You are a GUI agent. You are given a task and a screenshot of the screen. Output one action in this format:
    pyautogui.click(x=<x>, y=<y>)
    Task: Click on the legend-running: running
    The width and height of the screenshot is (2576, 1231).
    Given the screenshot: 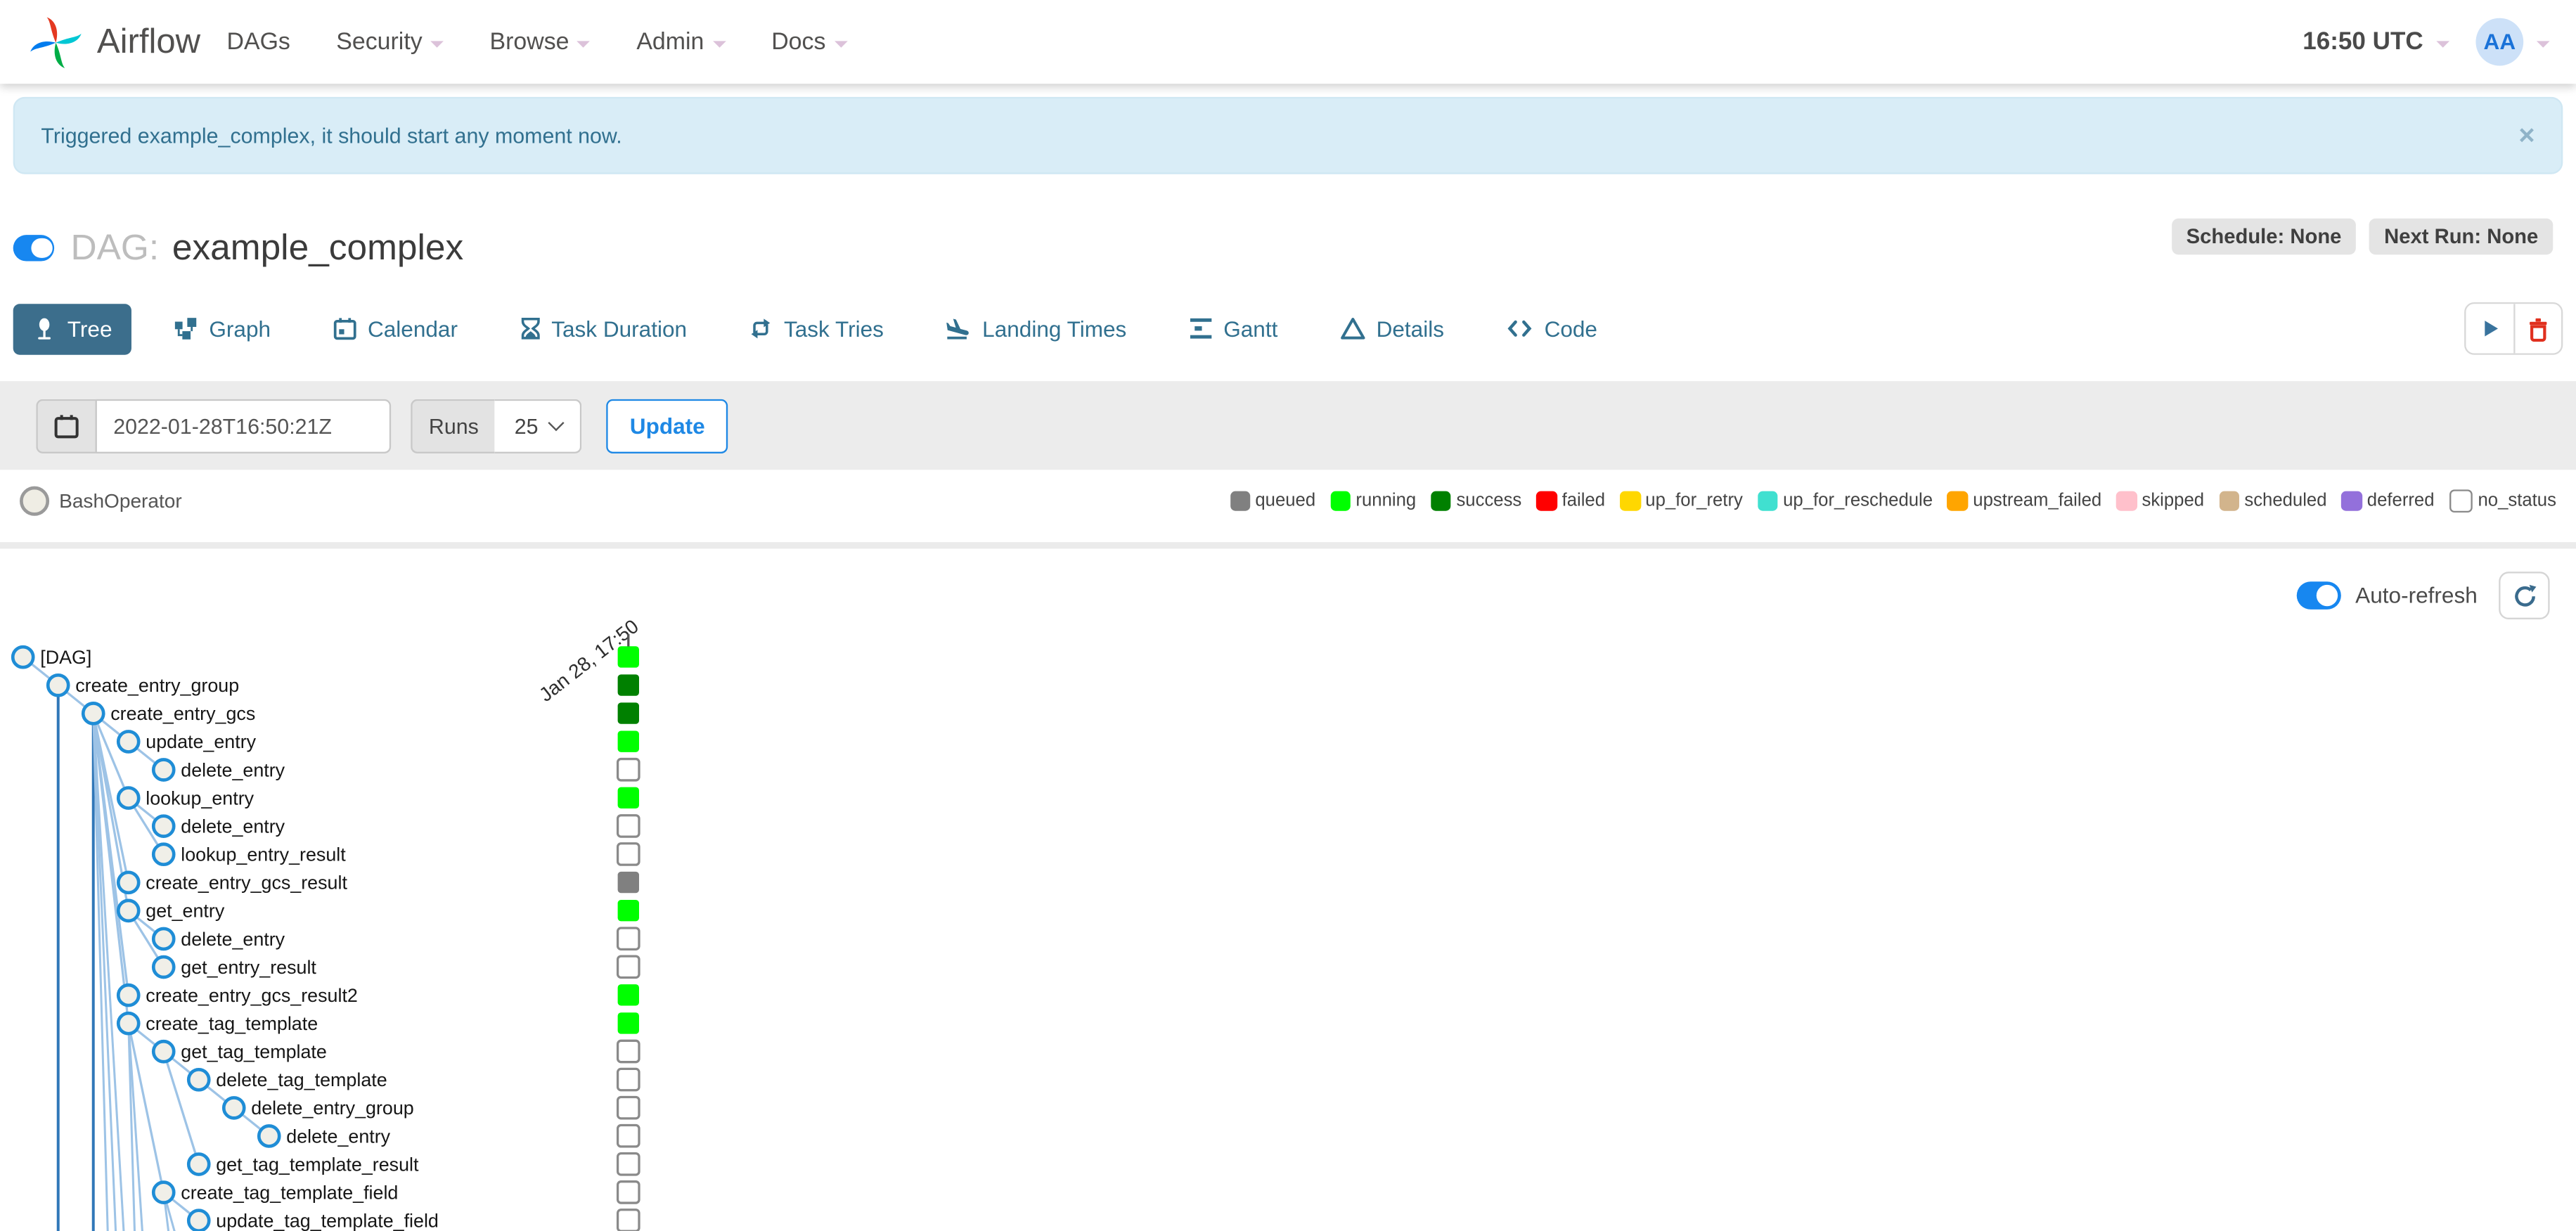 What is the action you would take?
    pyautogui.click(x=1373, y=501)
    